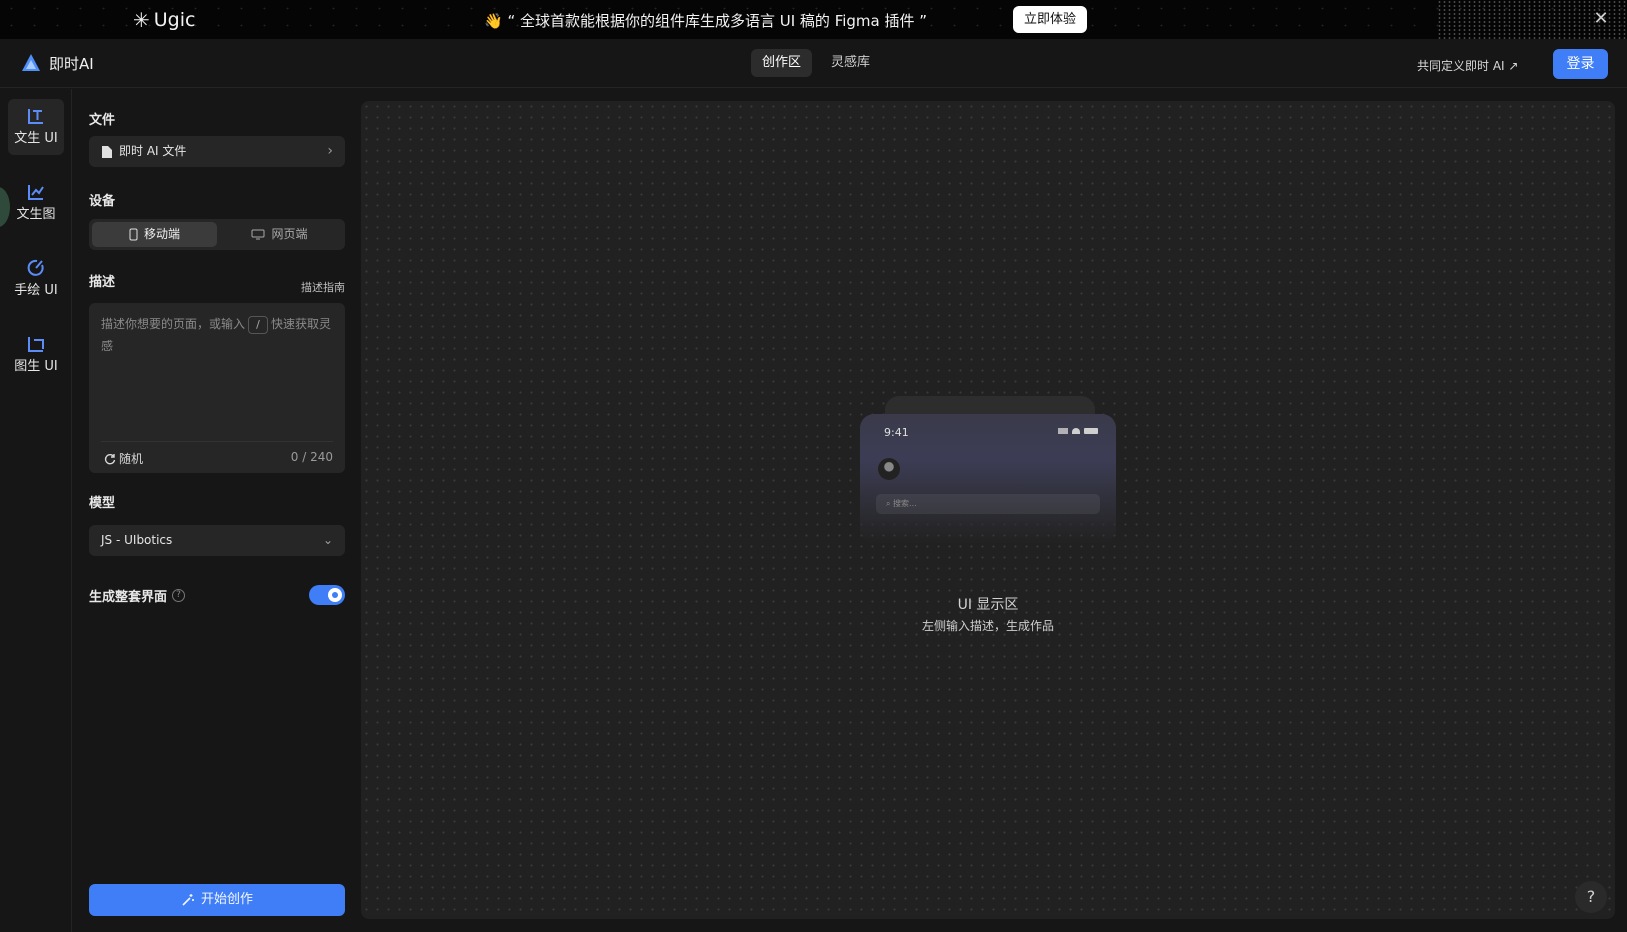 The height and width of the screenshot is (932, 1627). What do you see at coordinates (36, 127) in the screenshot?
I see `rail-item-text-to-ui: 文生 UI` at bounding box center [36, 127].